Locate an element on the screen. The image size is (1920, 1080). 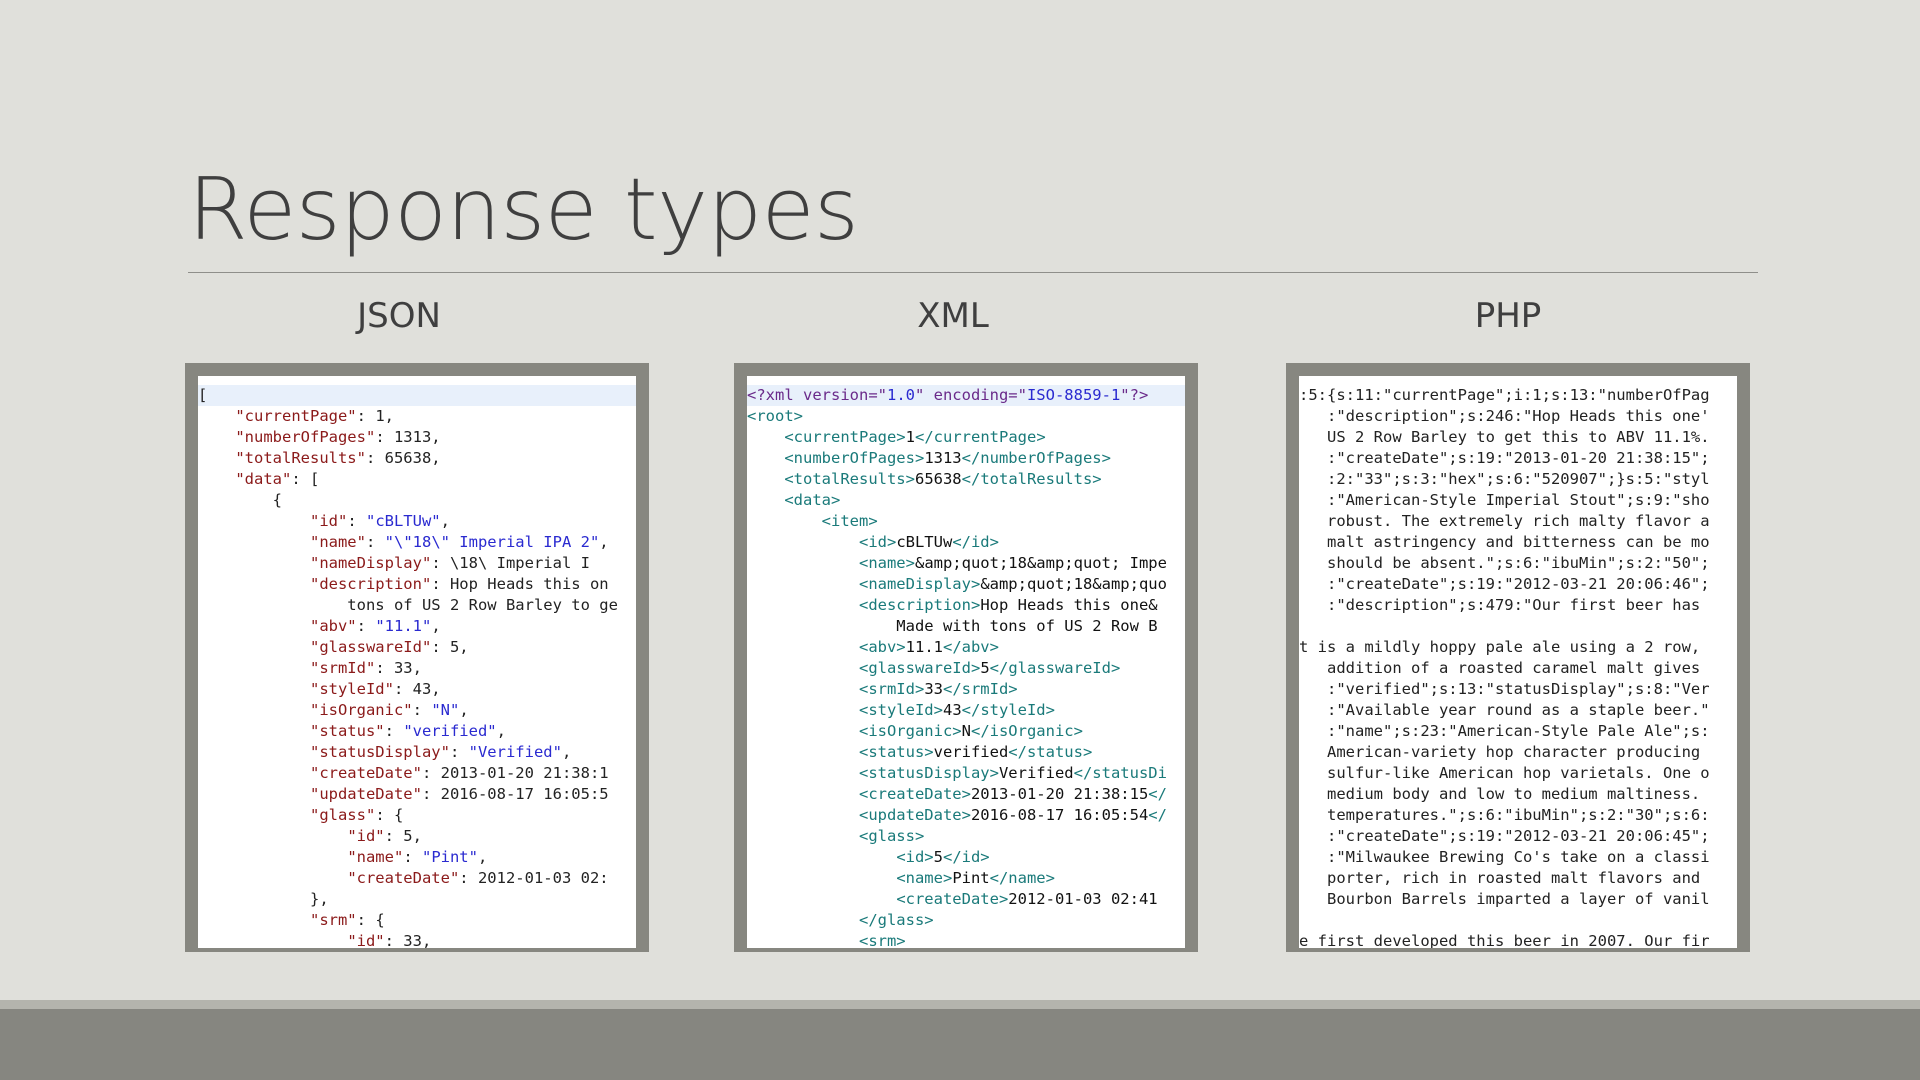
xml-code-line: <statusDisplay>Verified</statusDi is located at coordinates (1012, 773).